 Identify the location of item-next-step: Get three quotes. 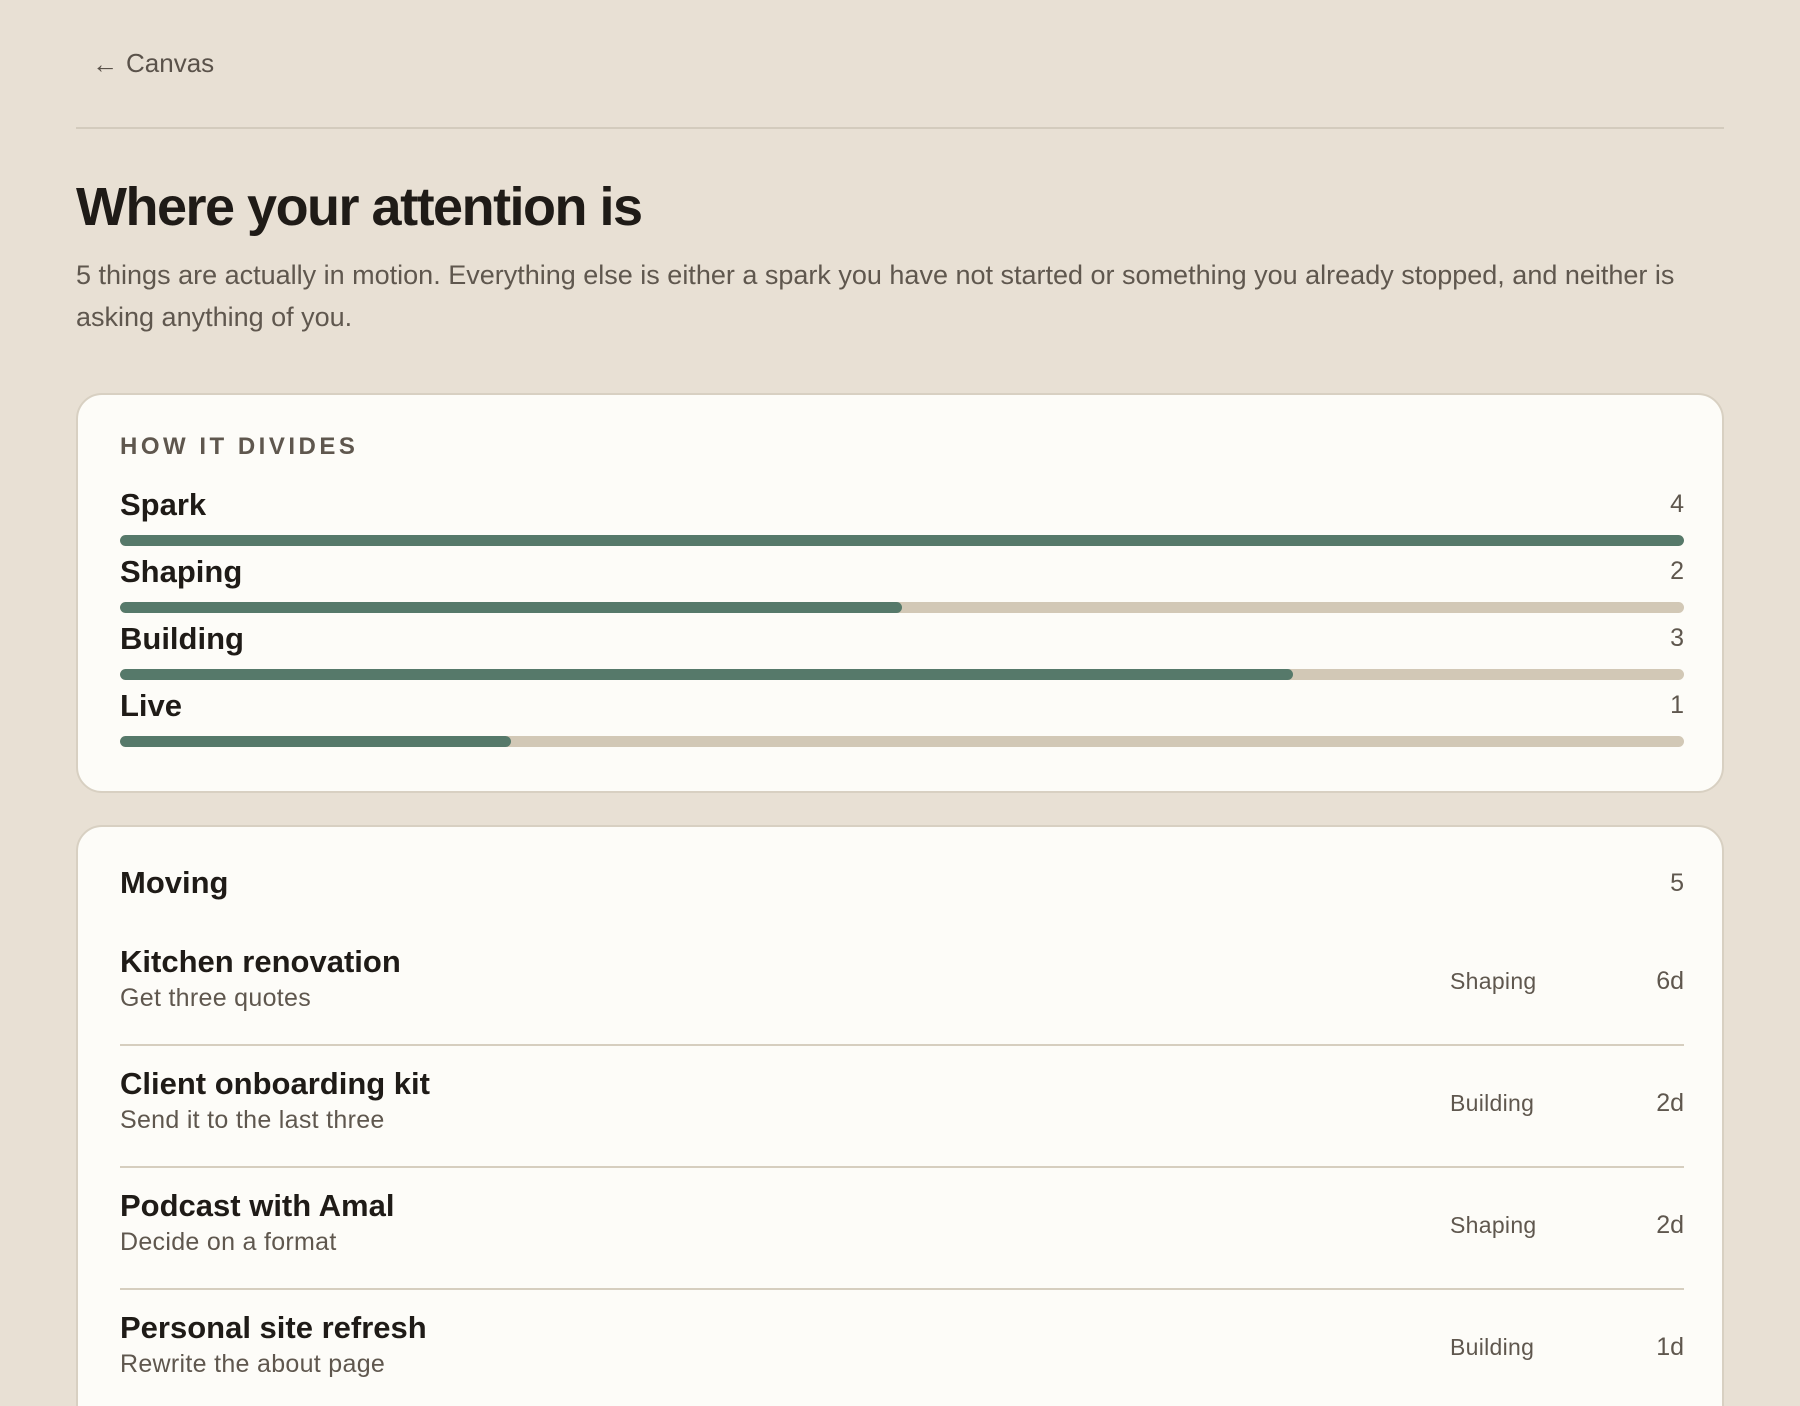
(216, 998).